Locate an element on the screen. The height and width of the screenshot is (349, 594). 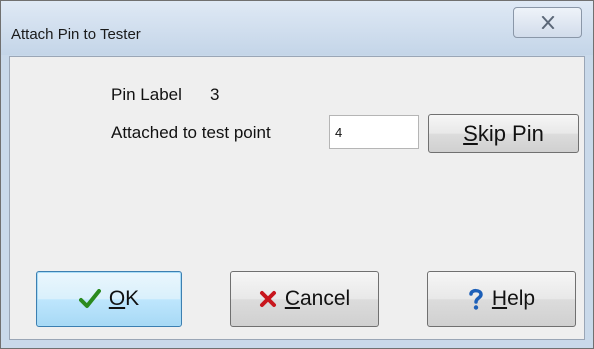
question-mark-icon is located at coordinates (476, 299).